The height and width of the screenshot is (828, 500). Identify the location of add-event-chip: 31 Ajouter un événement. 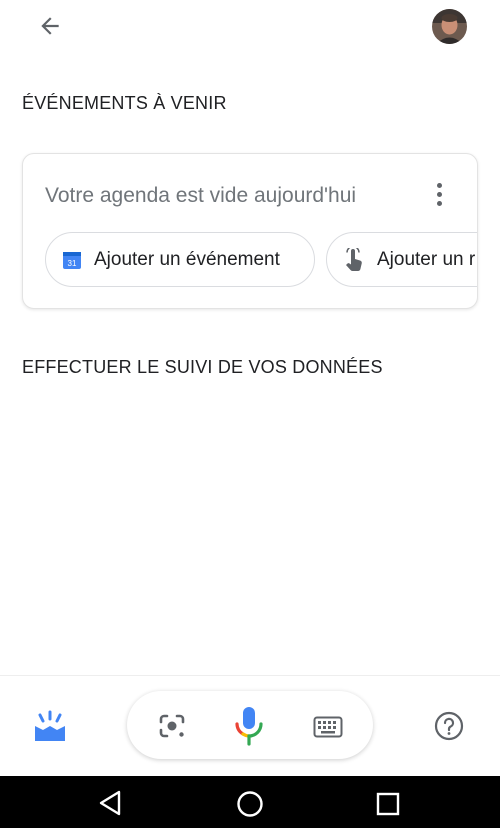
(180, 259).